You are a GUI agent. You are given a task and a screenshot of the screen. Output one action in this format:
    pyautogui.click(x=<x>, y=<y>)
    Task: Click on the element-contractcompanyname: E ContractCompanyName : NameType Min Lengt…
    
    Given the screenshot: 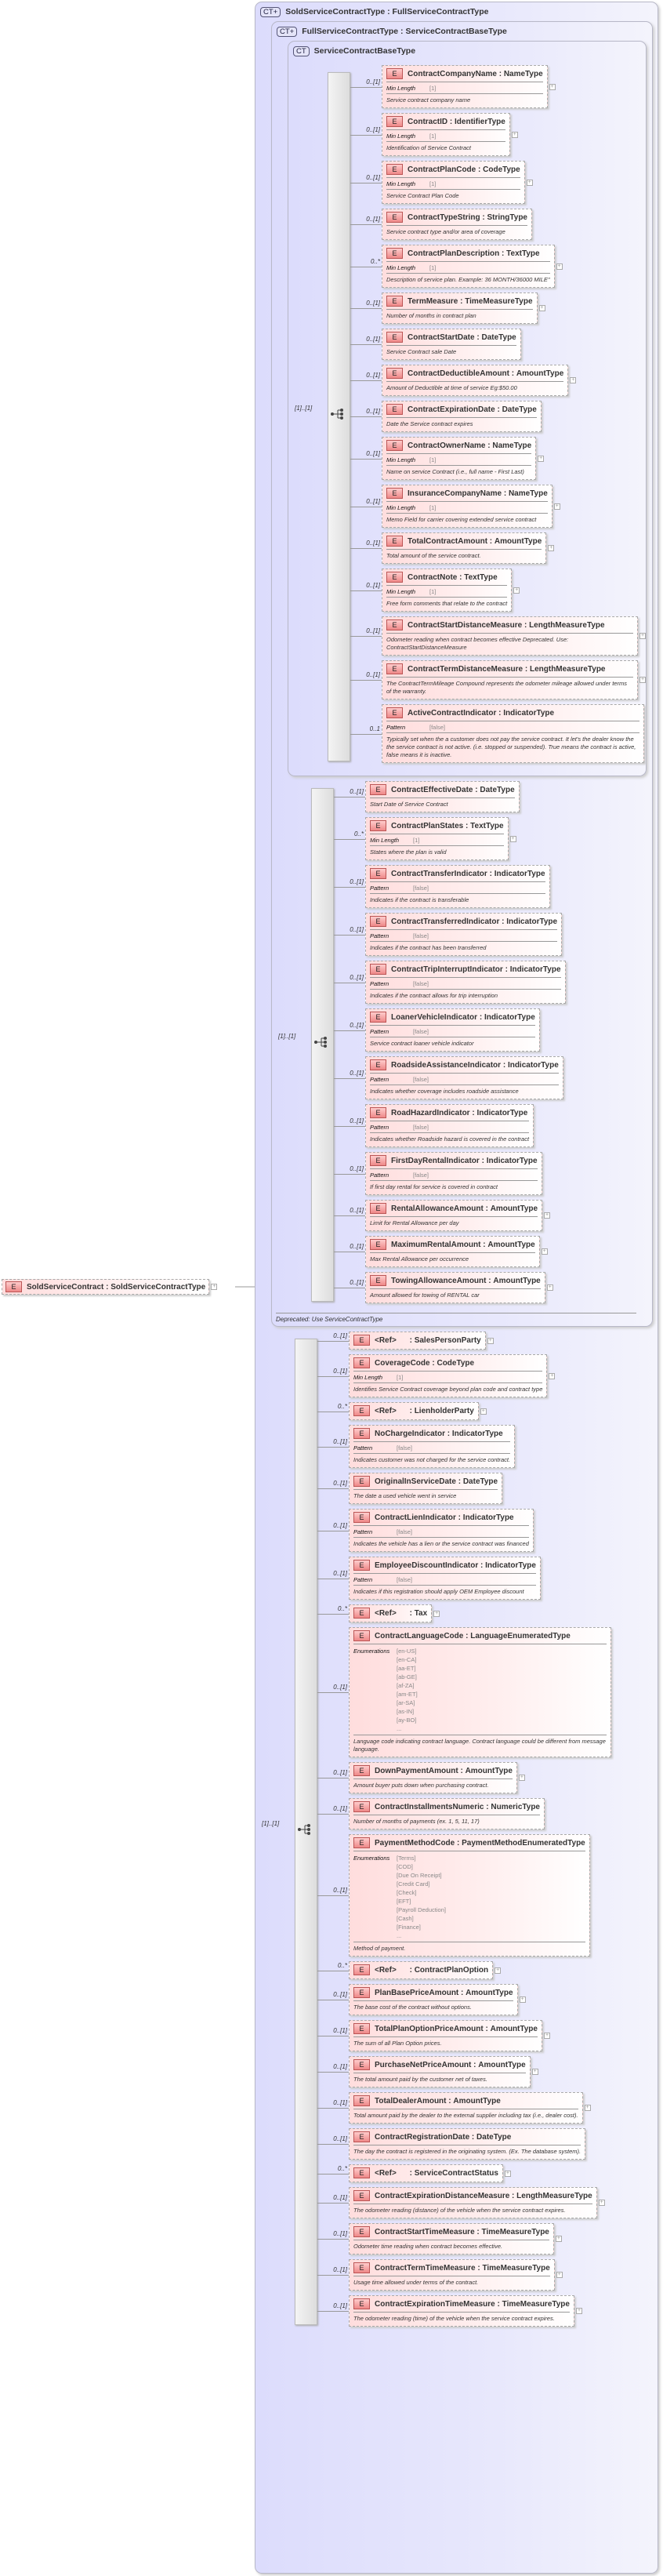 What is the action you would take?
    pyautogui.click(x=465, y=86)
    